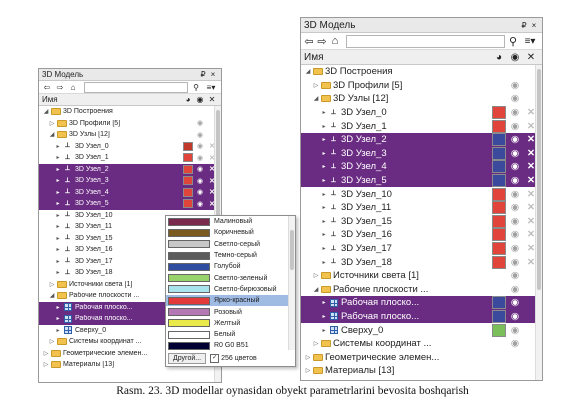  What do you see at coordinates (233, 358) in the screenshot?
I see `colors-256-checkbox: ✓ 256 цветов` at bounding box center [233, 358].